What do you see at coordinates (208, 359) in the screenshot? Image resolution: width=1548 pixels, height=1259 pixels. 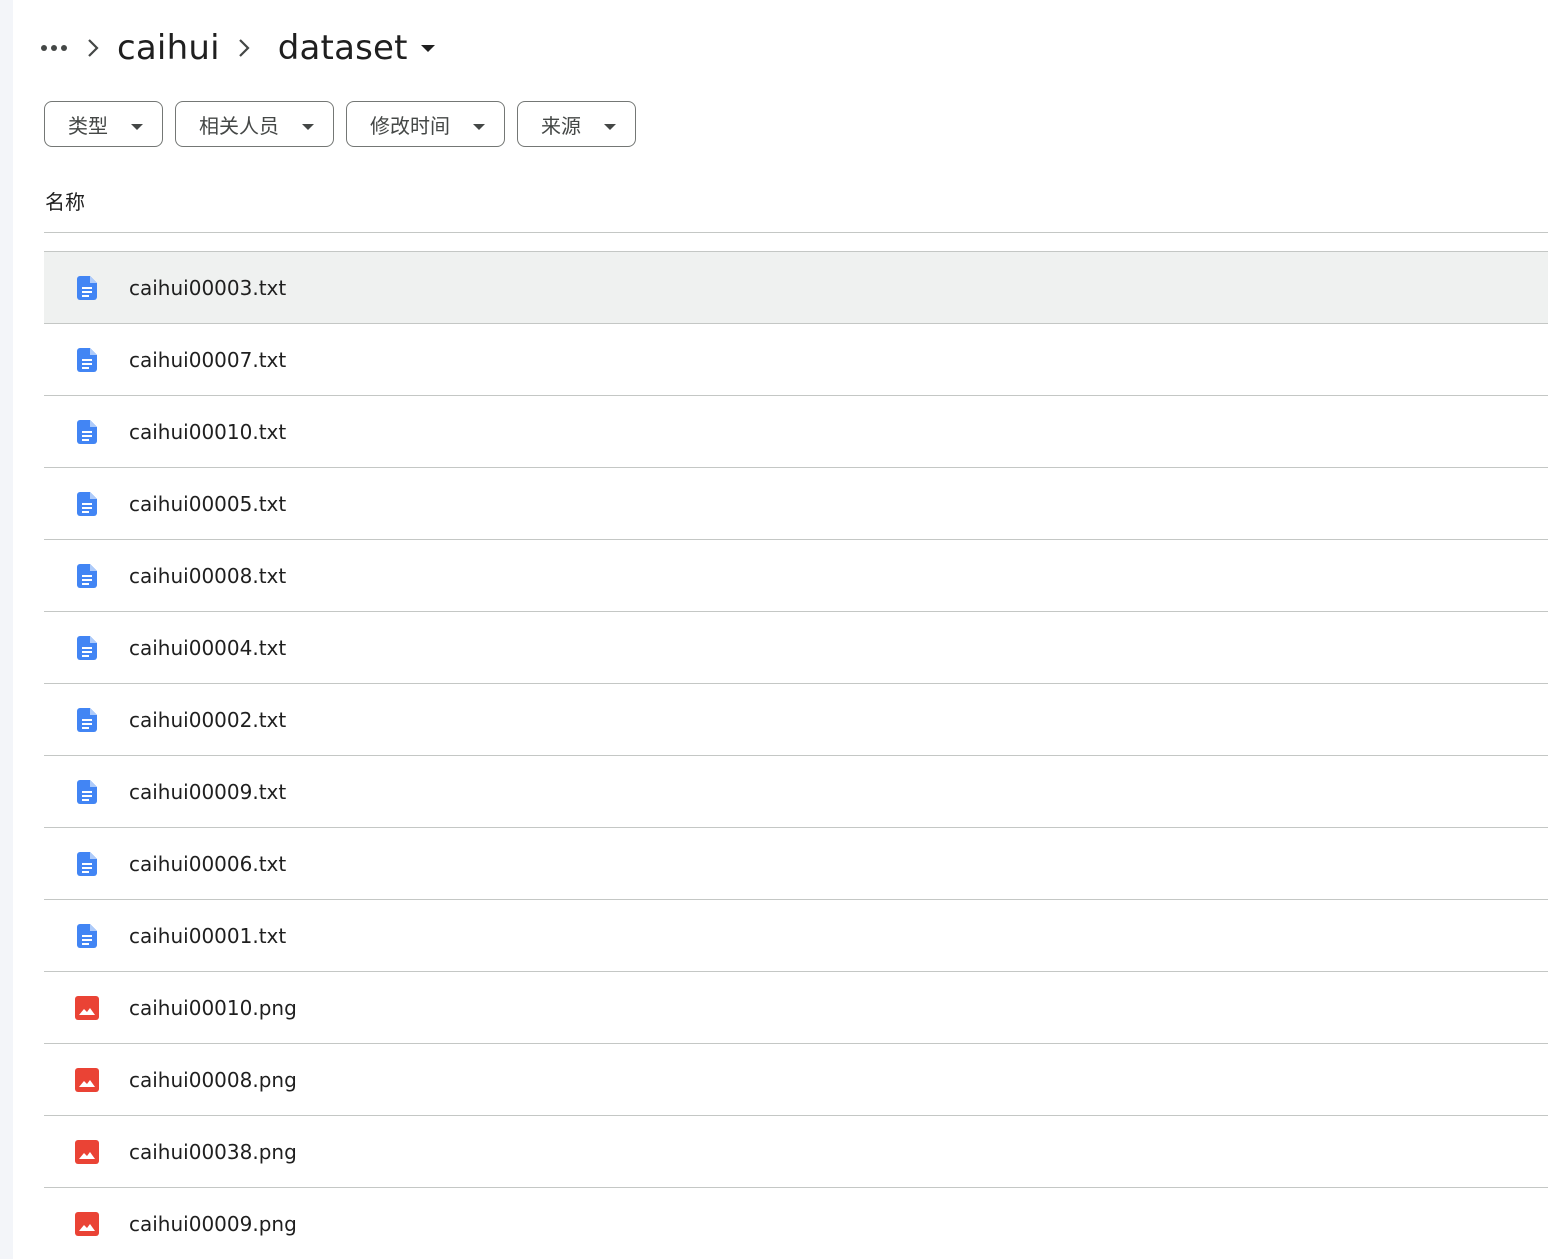 I see `file-name: caihui00007.txt` at bounding box center [208, 359].